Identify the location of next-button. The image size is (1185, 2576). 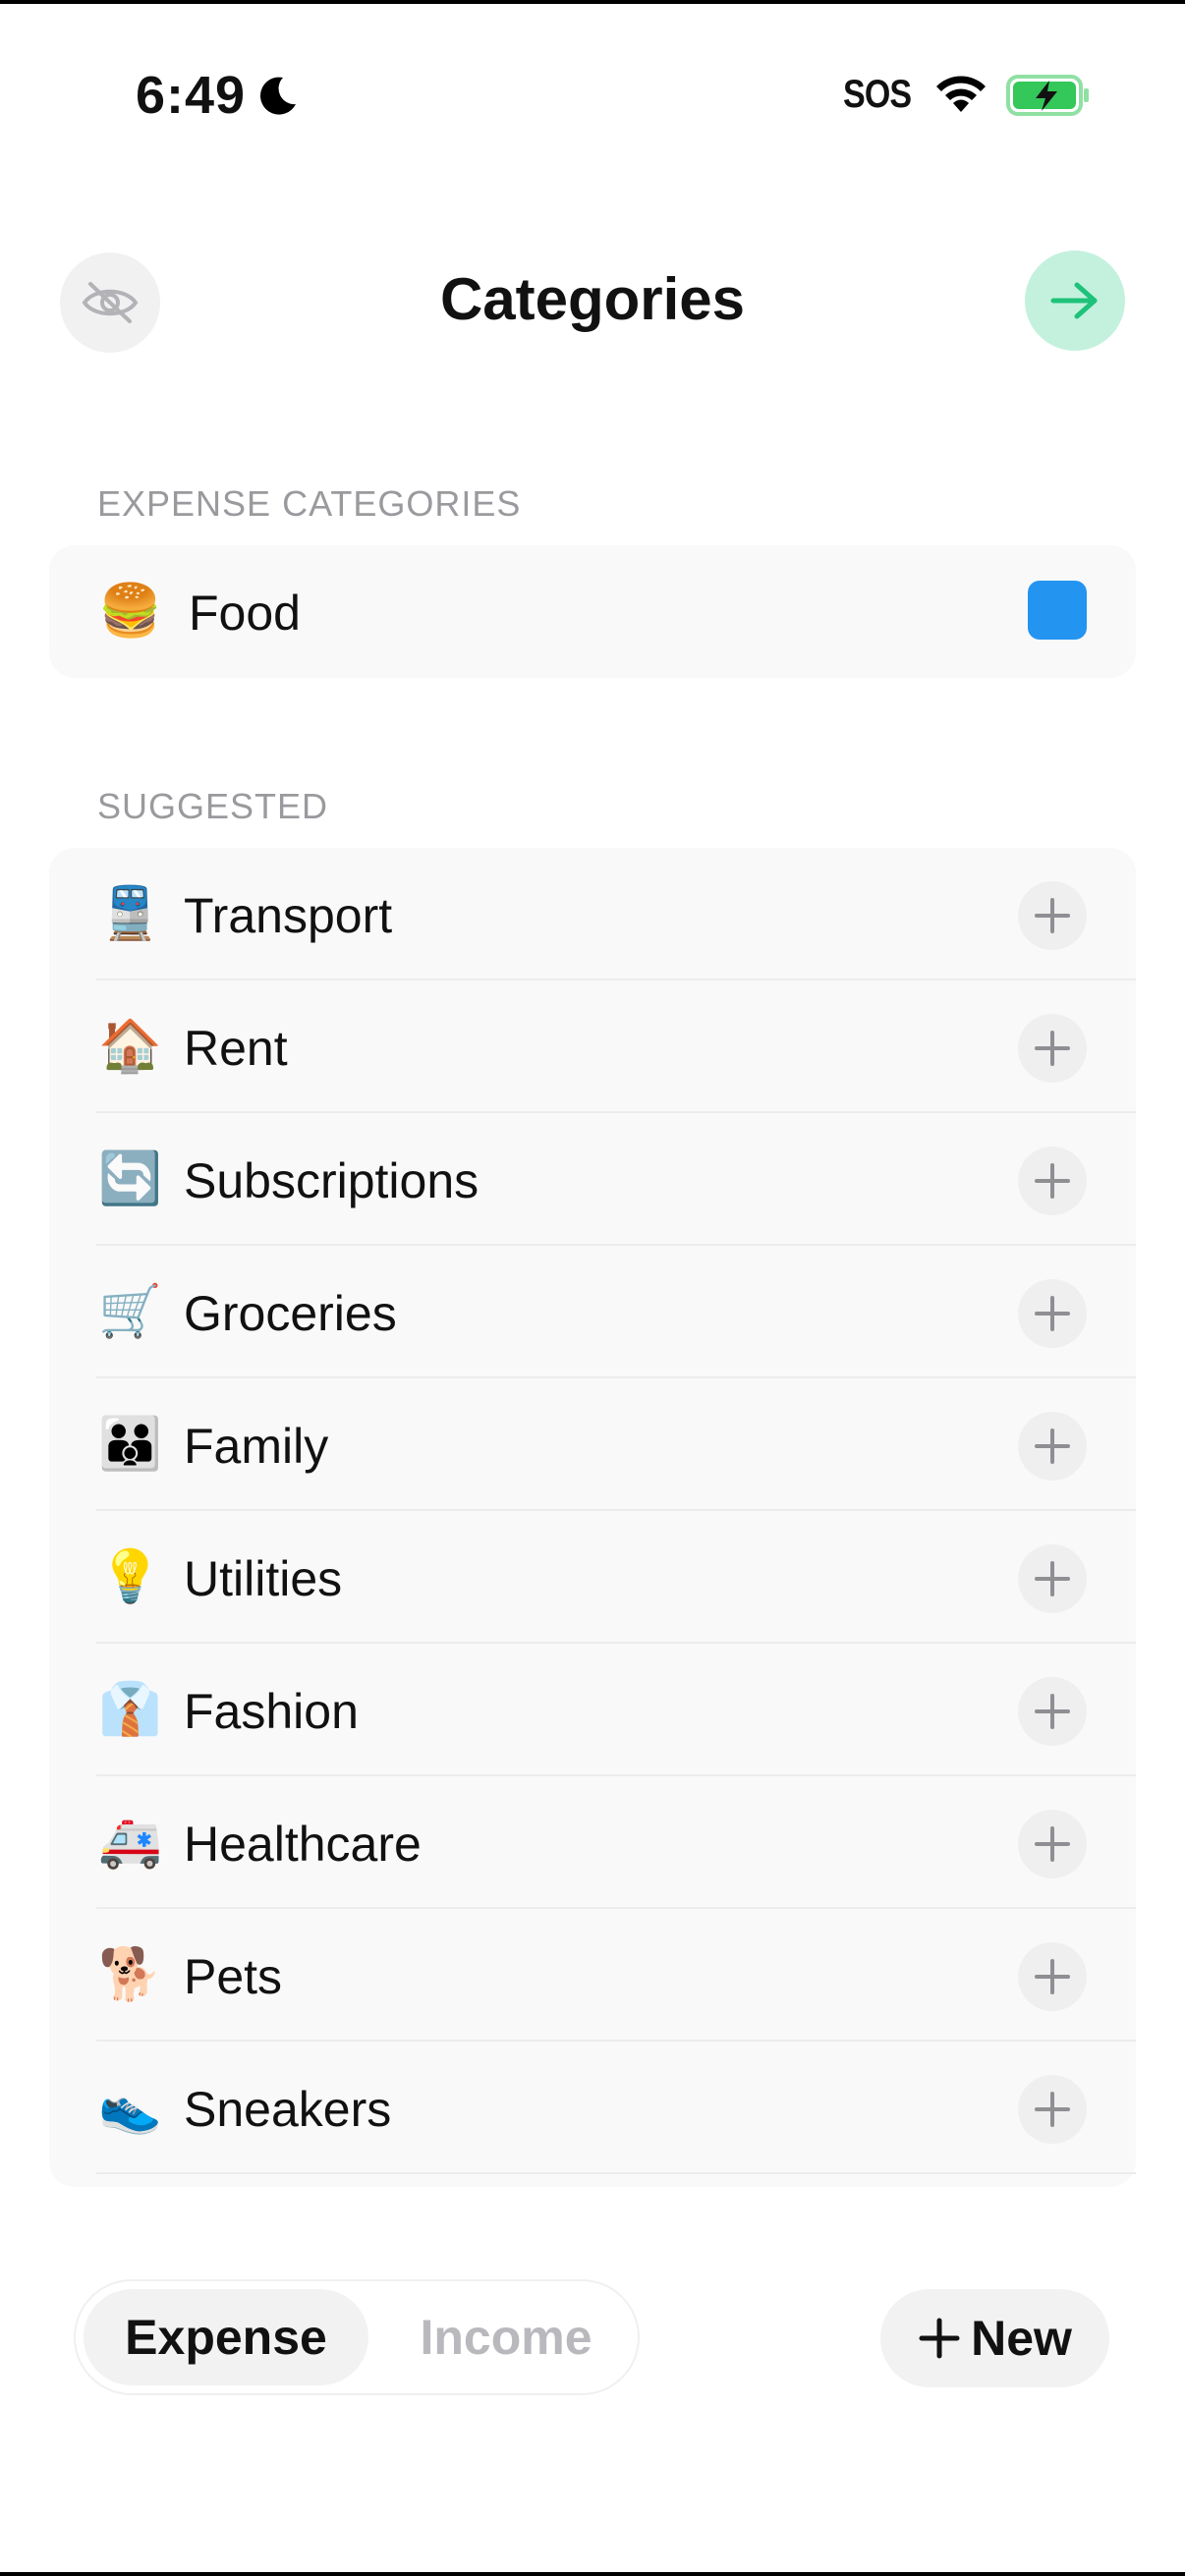
(1075, 301).